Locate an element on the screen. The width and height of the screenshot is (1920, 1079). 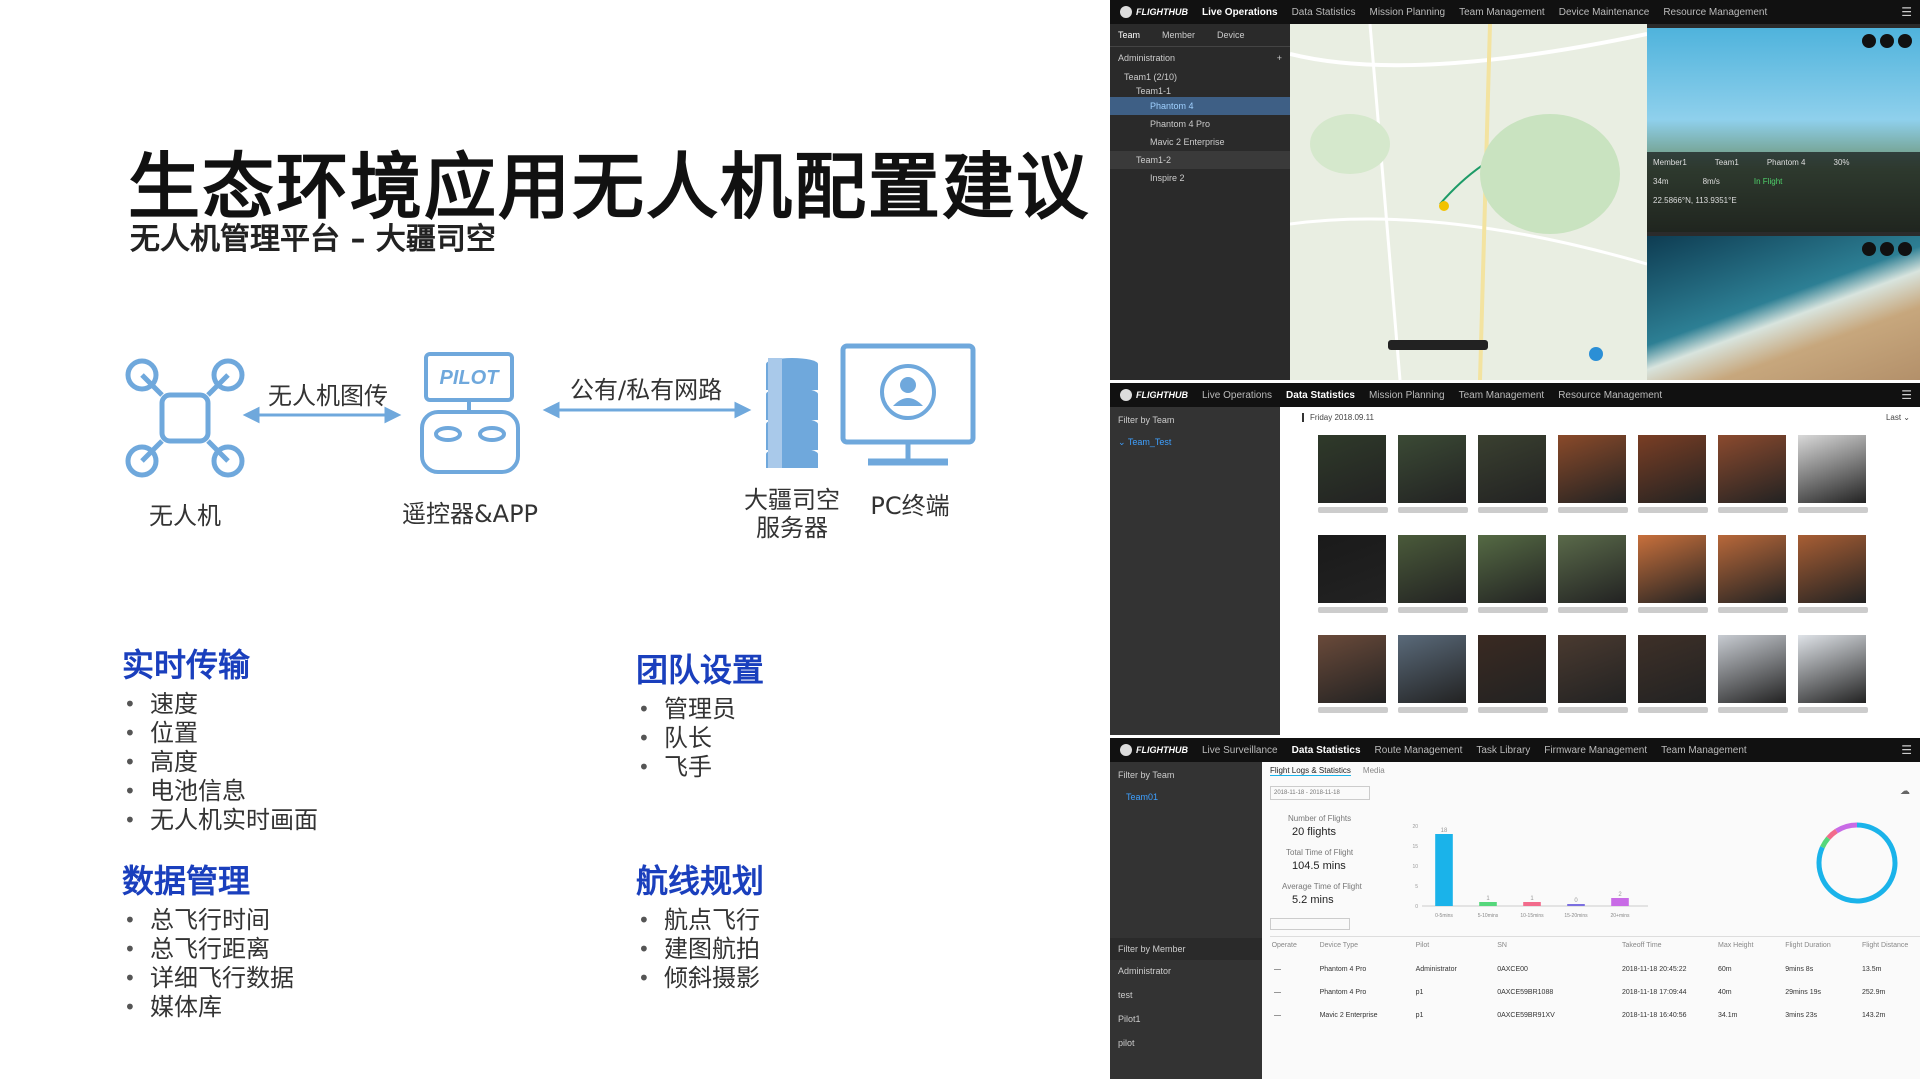
tab-team: Team is located at coordinates (1129, 35).